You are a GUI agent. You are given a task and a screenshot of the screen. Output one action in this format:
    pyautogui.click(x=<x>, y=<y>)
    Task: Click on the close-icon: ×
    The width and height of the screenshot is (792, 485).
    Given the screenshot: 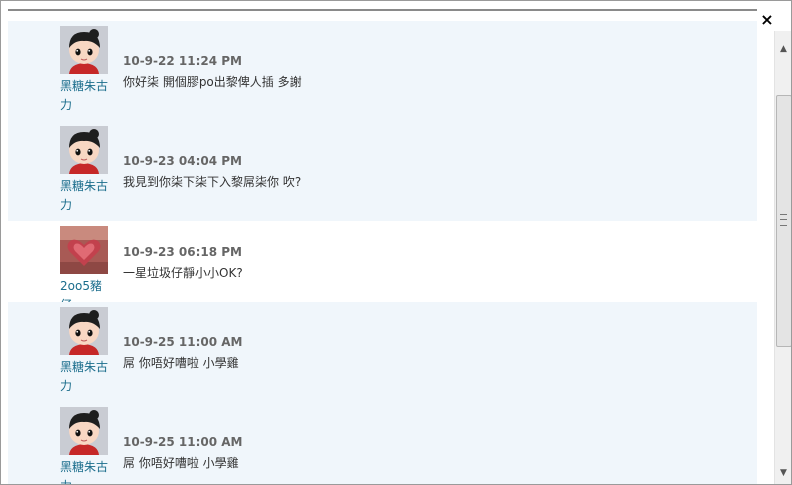 What is the action you would take?
    pyautogui.click(x=767, y=19)
    